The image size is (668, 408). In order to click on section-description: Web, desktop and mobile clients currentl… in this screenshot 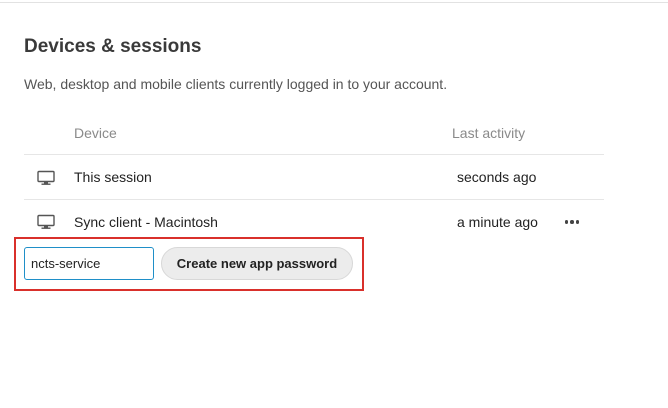, I will do `click(236, 84)`.